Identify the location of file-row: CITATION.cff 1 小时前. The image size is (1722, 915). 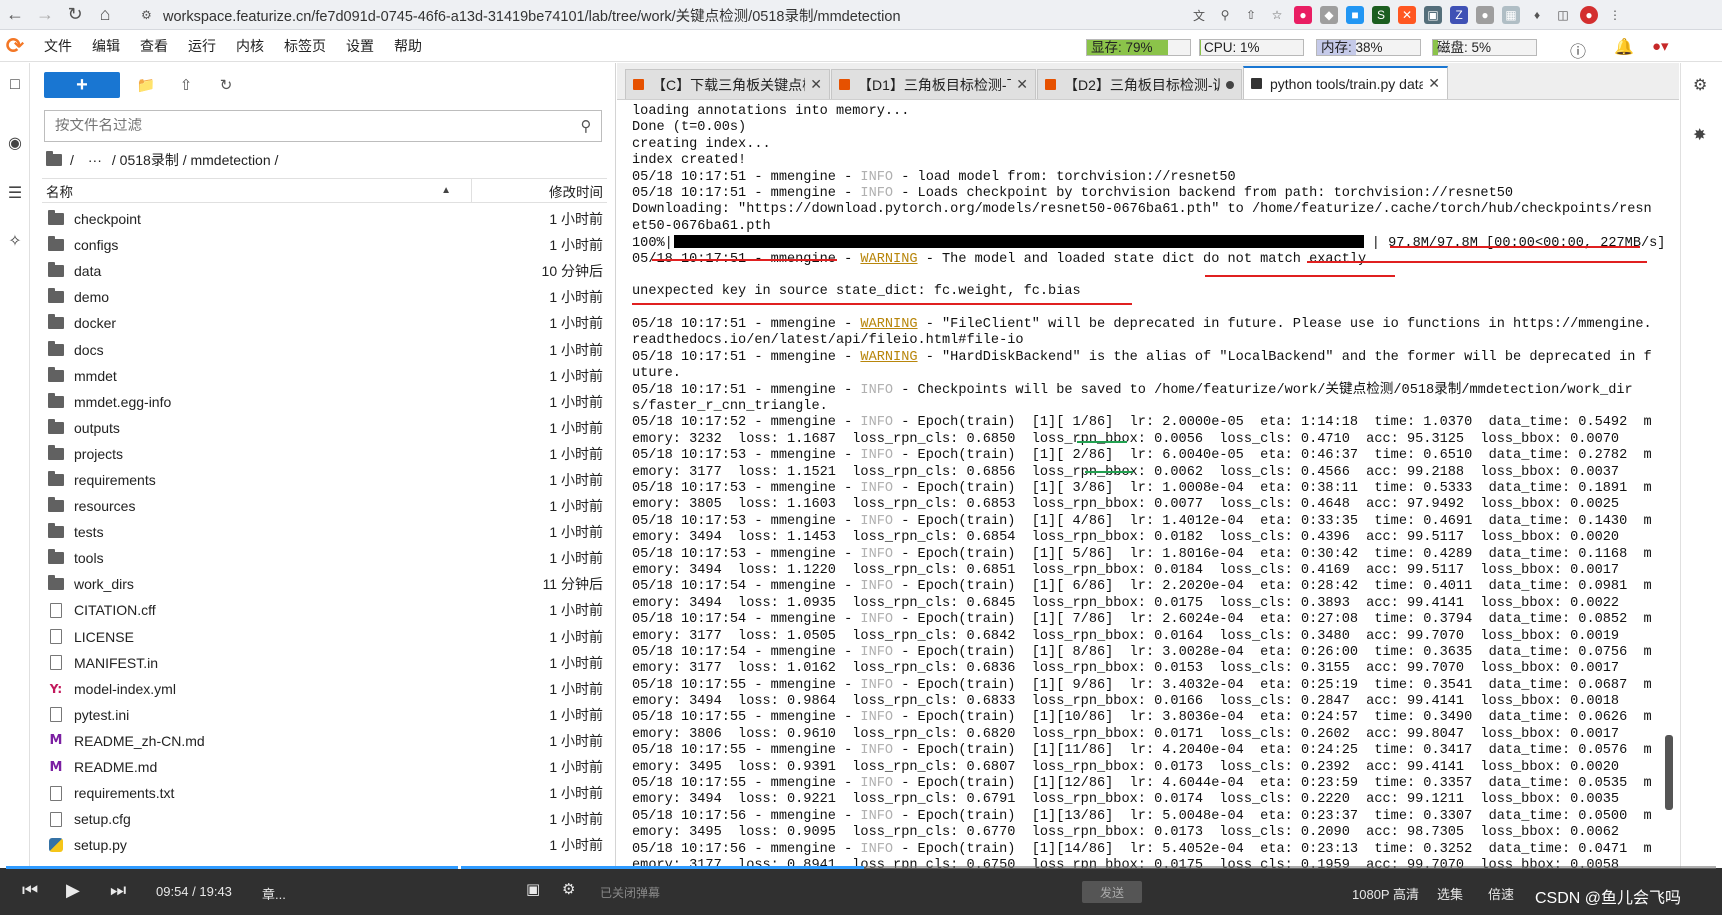
(324, 610).